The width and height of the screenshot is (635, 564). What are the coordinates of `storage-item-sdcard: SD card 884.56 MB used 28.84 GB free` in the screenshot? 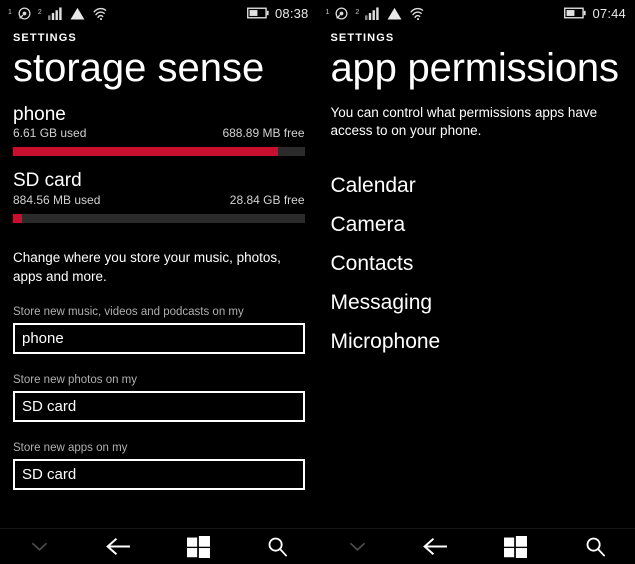 It's located at (159, 197).